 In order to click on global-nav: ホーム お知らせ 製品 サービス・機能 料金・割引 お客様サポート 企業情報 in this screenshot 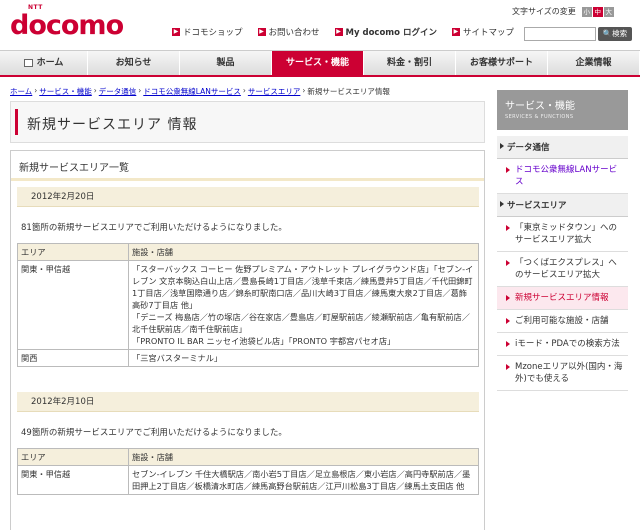, I will do `click(320, 63)`.